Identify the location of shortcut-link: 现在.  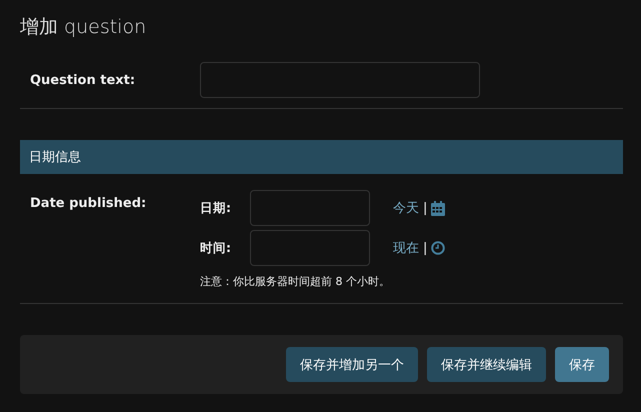
(406, 248).